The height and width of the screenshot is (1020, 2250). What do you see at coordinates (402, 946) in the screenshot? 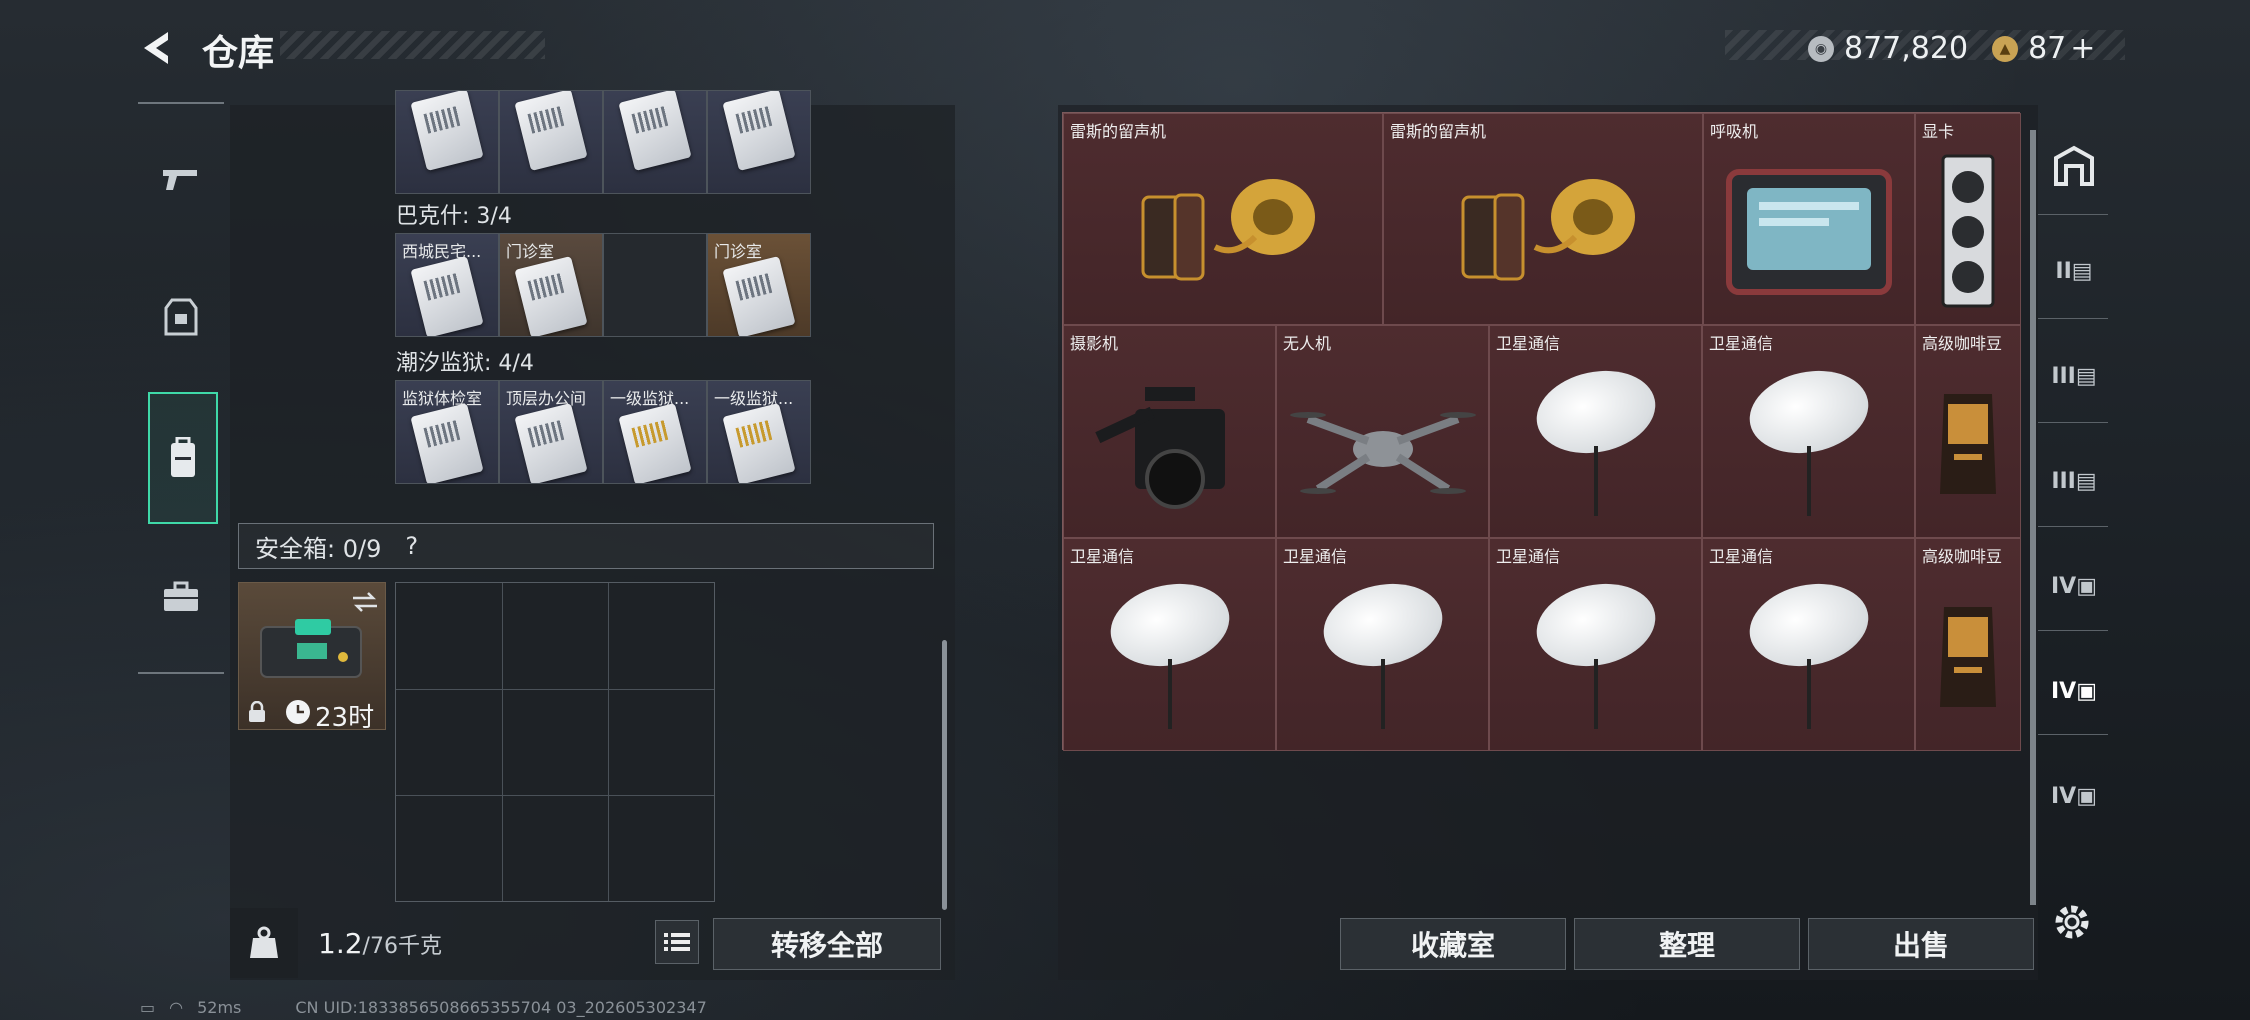
I see `weight-max: /76千克` at bounding box center [402, 946].